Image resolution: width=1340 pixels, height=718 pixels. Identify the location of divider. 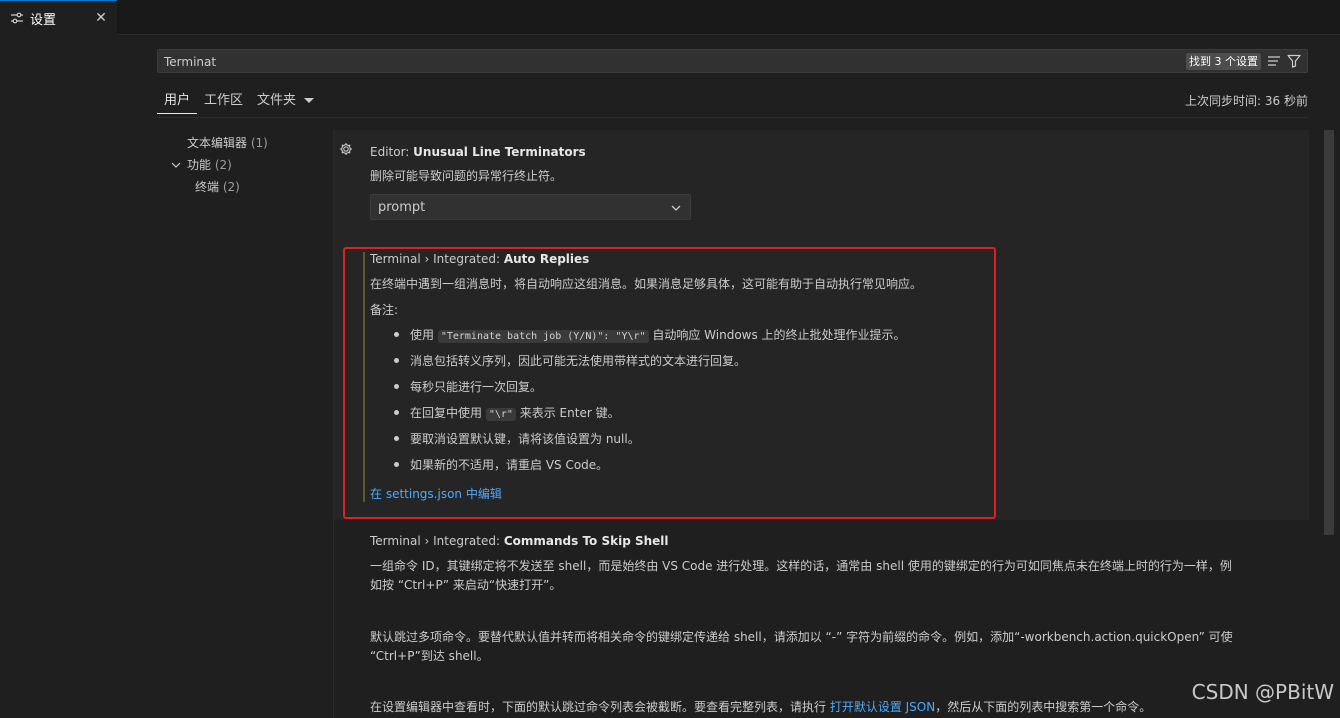
(732, 117).